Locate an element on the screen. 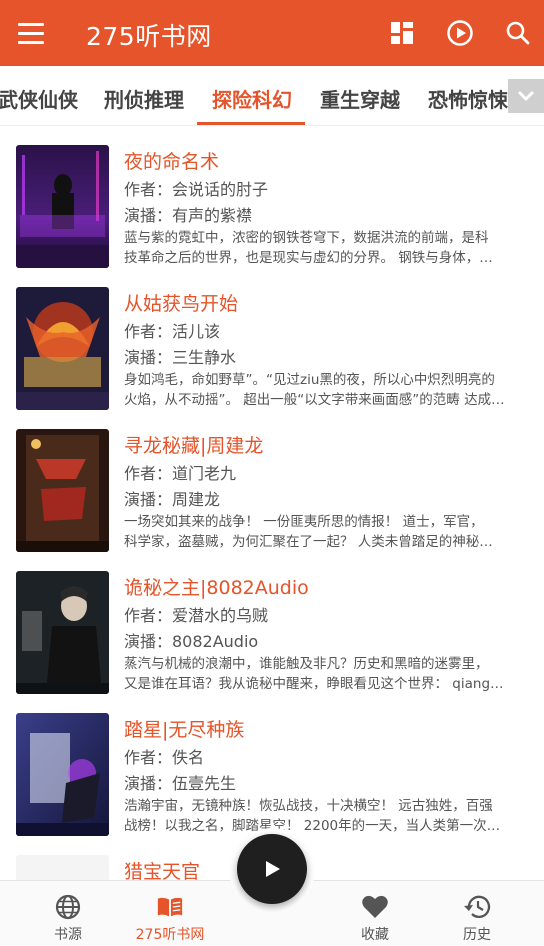 The image size is (544, 946). book-author: 作者：爱潜水的乌贼 is located at coordinates (196, 615).